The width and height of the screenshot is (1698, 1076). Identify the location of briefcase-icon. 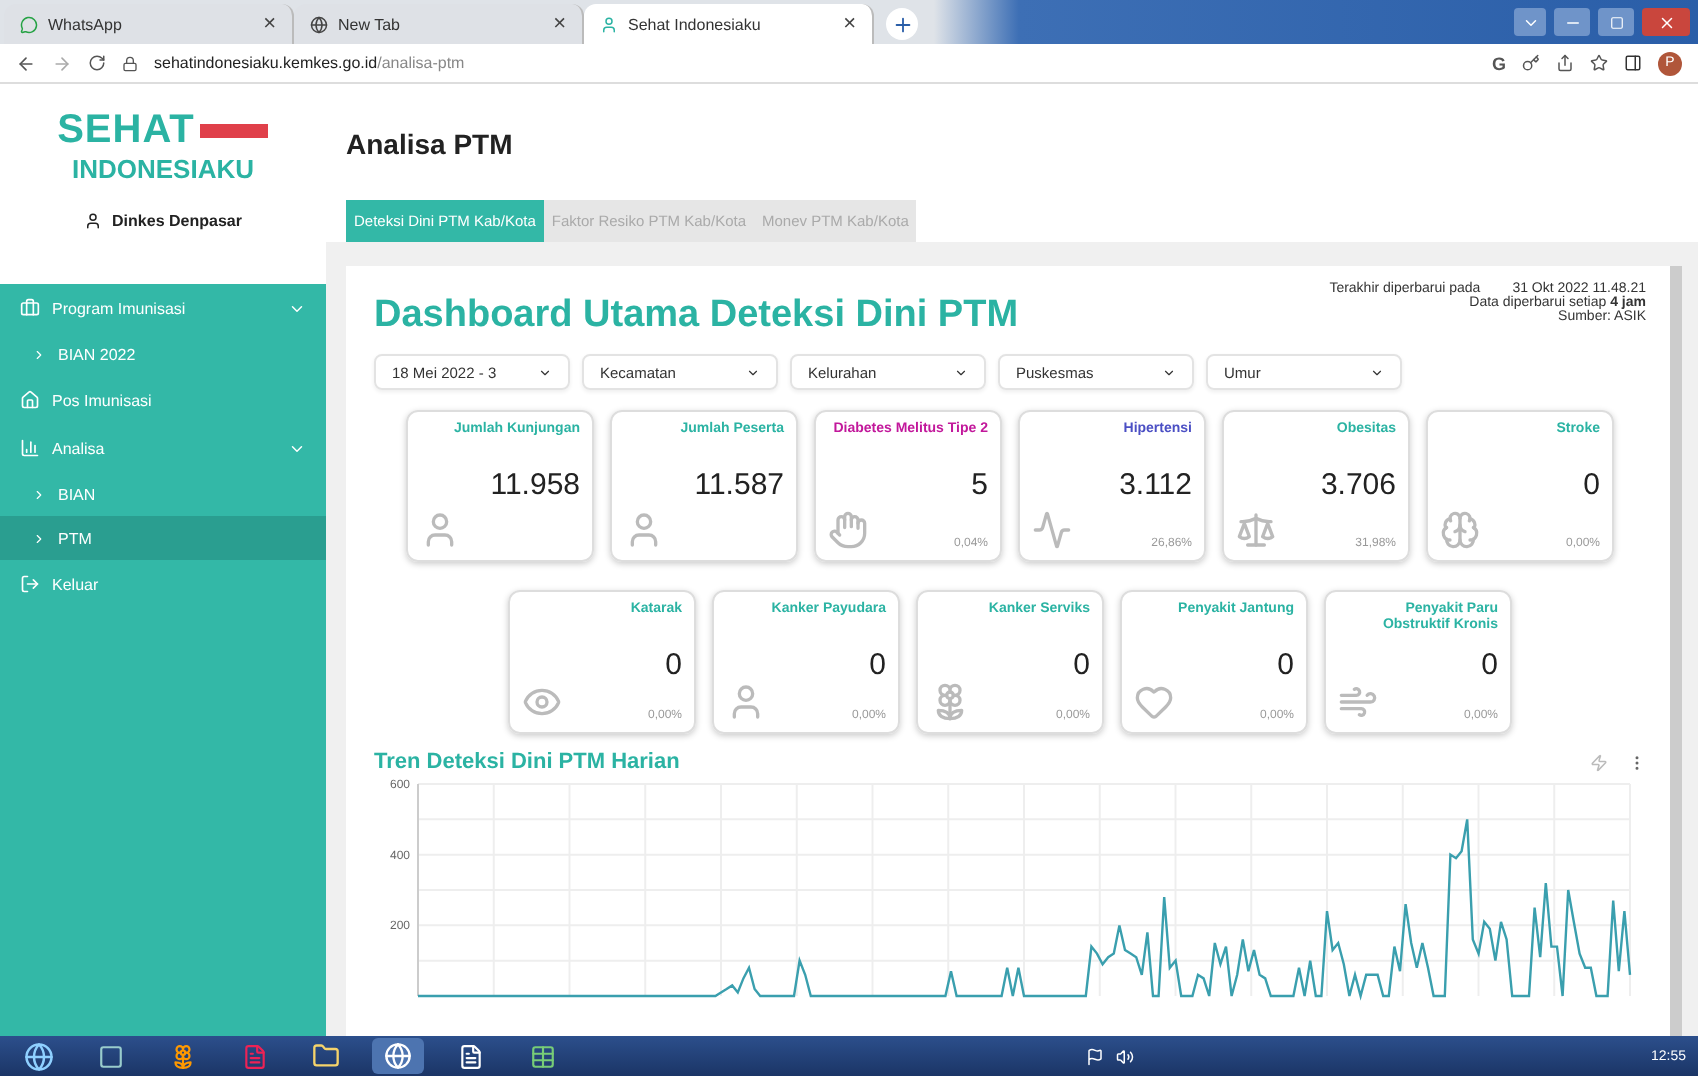
(30, 308).